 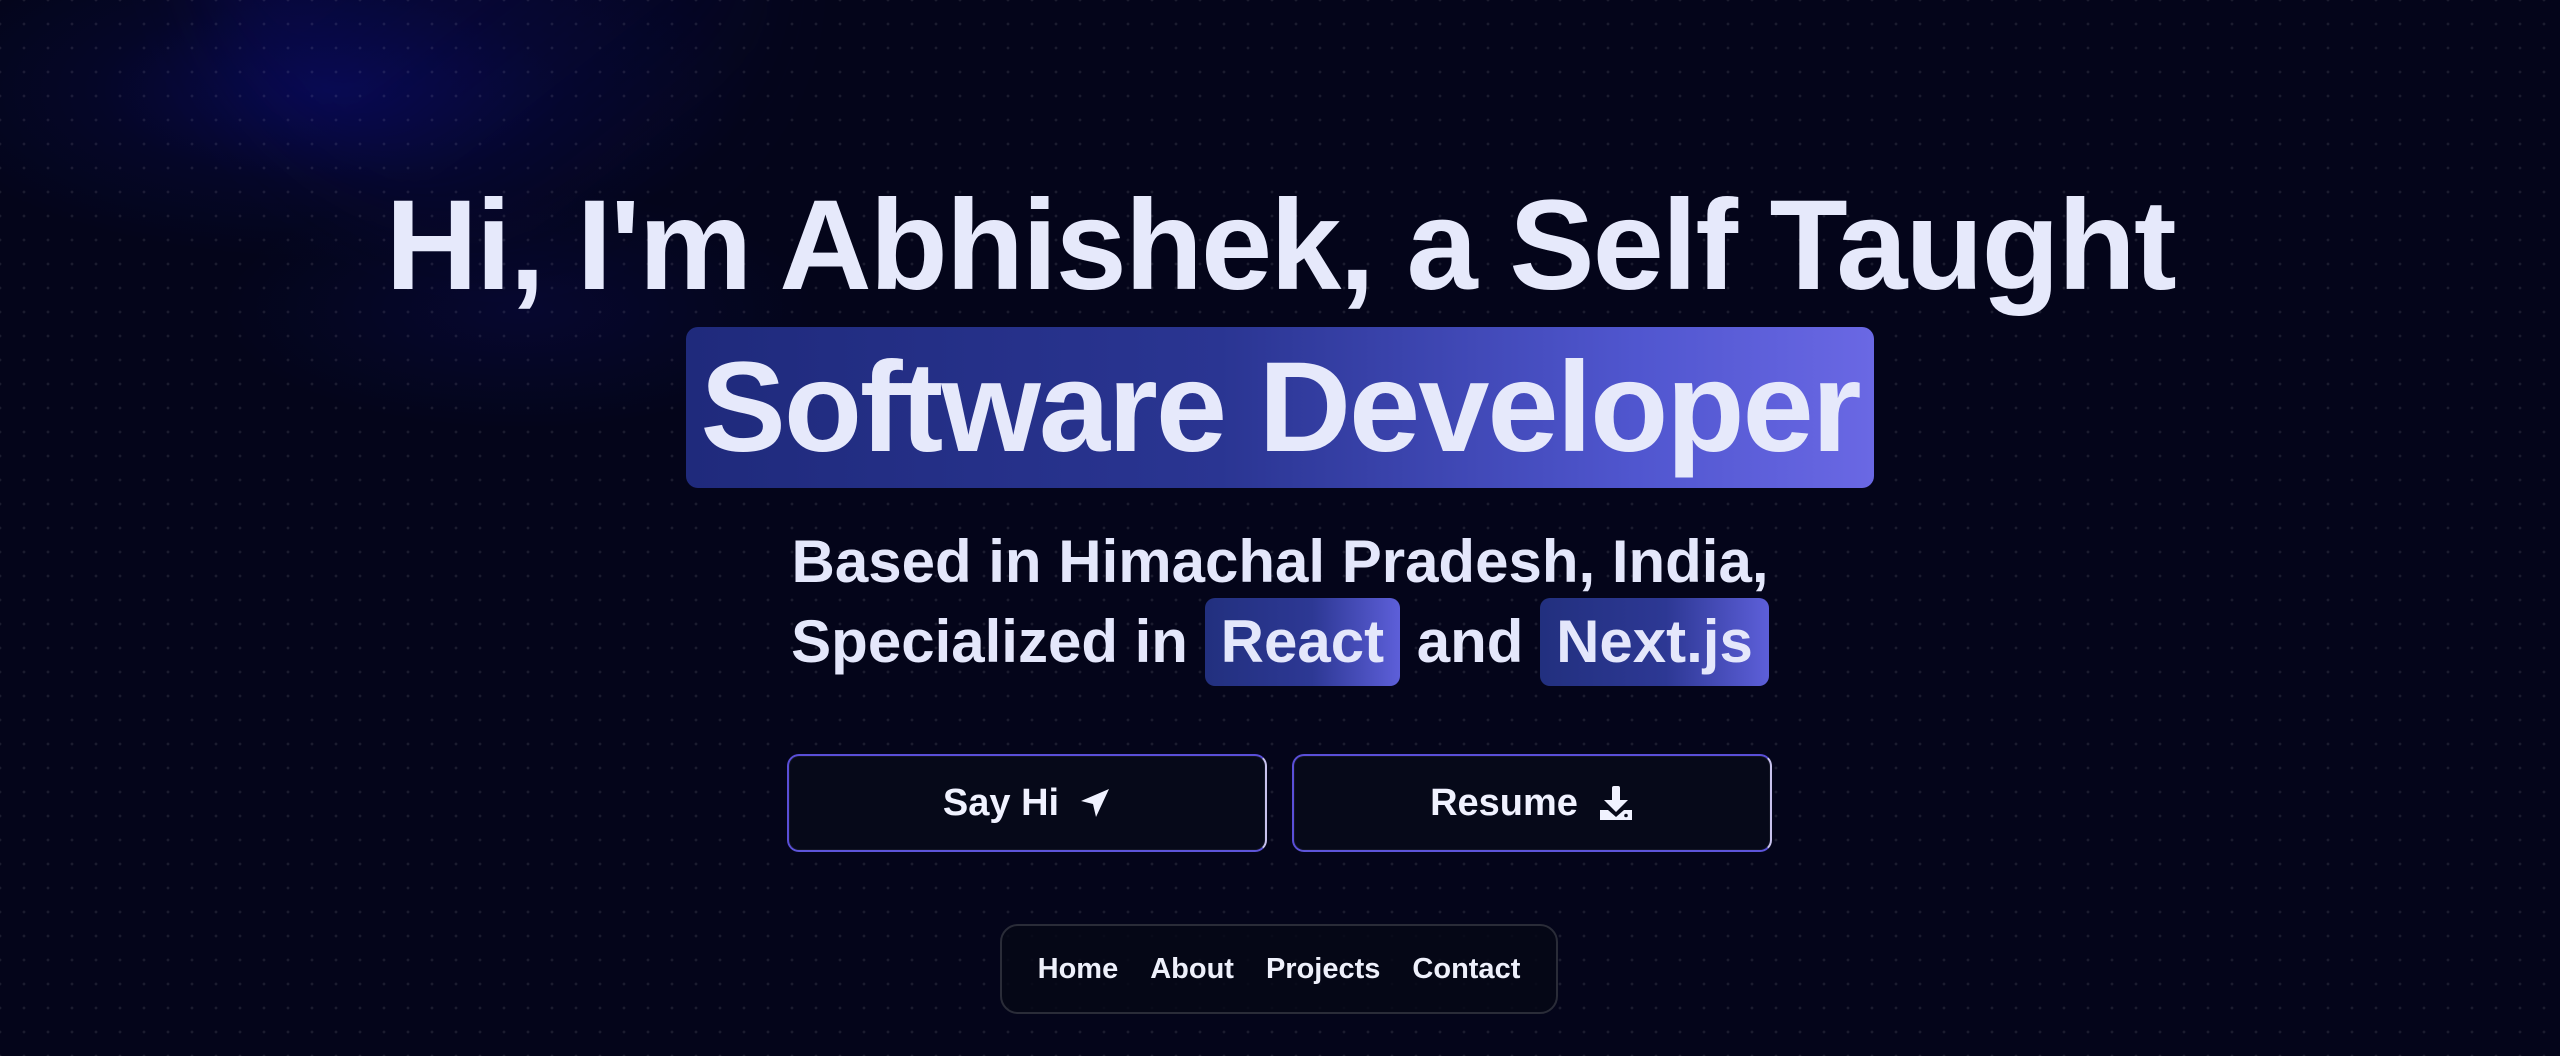 What do you see at coordinates (1001, 802) in the screenshot?
I see `say-hi-label: Say Hi` at bounding box center [1001, 802].